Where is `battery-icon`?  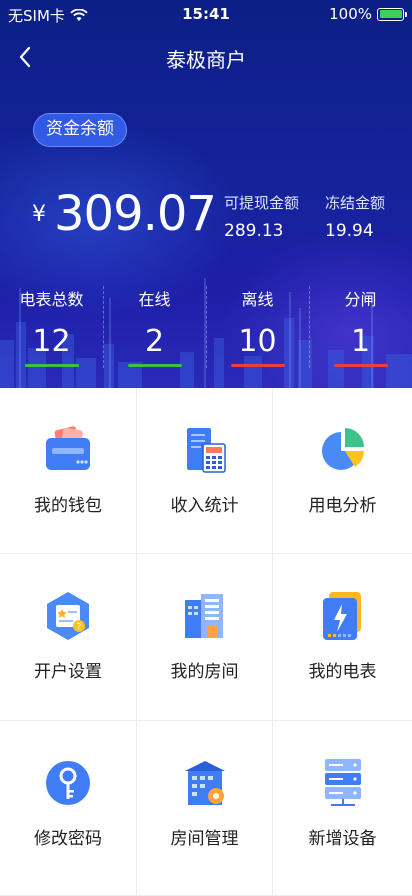
battery-icon is located at coordinates (392, 14).